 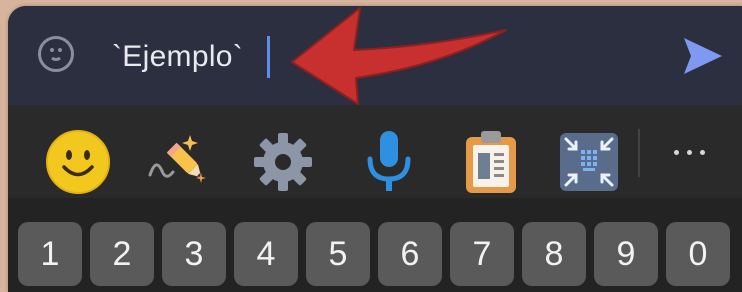 What do you see at coordinates (690, 152) in the screenshot?
I see `more-dots-icon` at bounding box center [690, 152].